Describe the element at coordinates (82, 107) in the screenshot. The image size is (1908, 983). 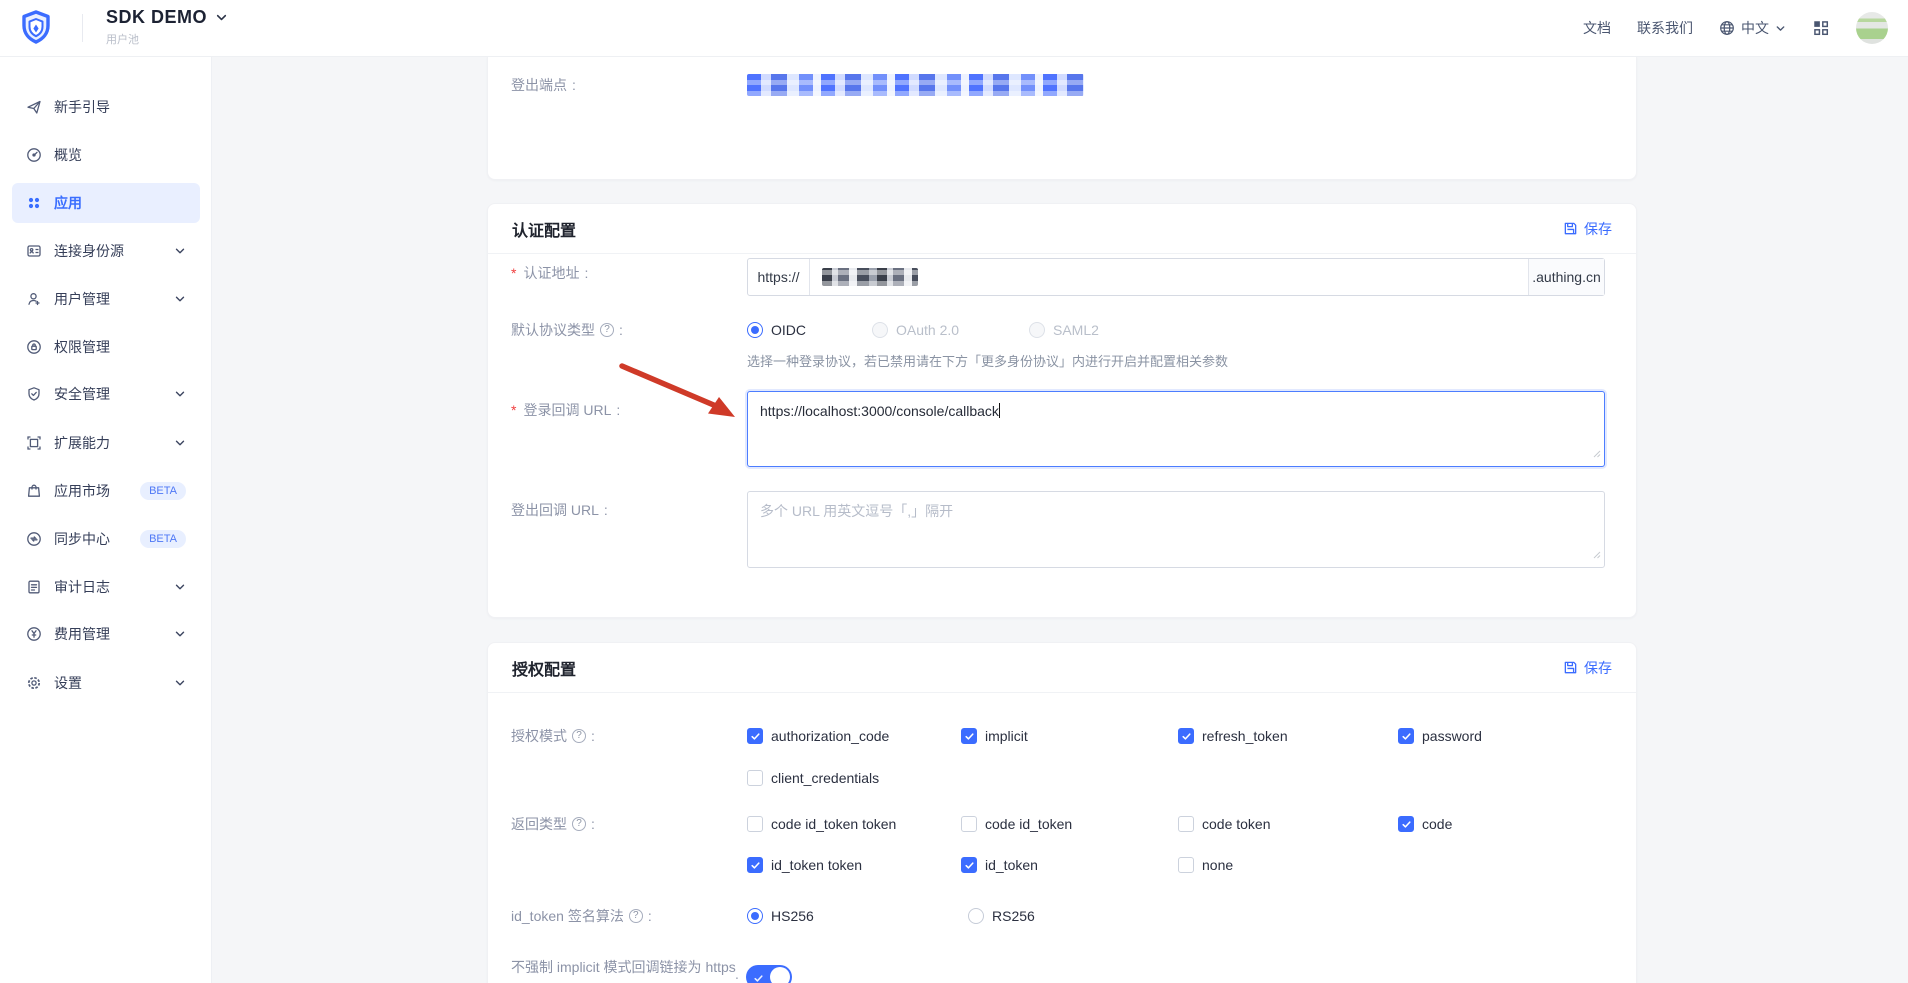
I see `sidebar-item-label: 新手引导` at that location.